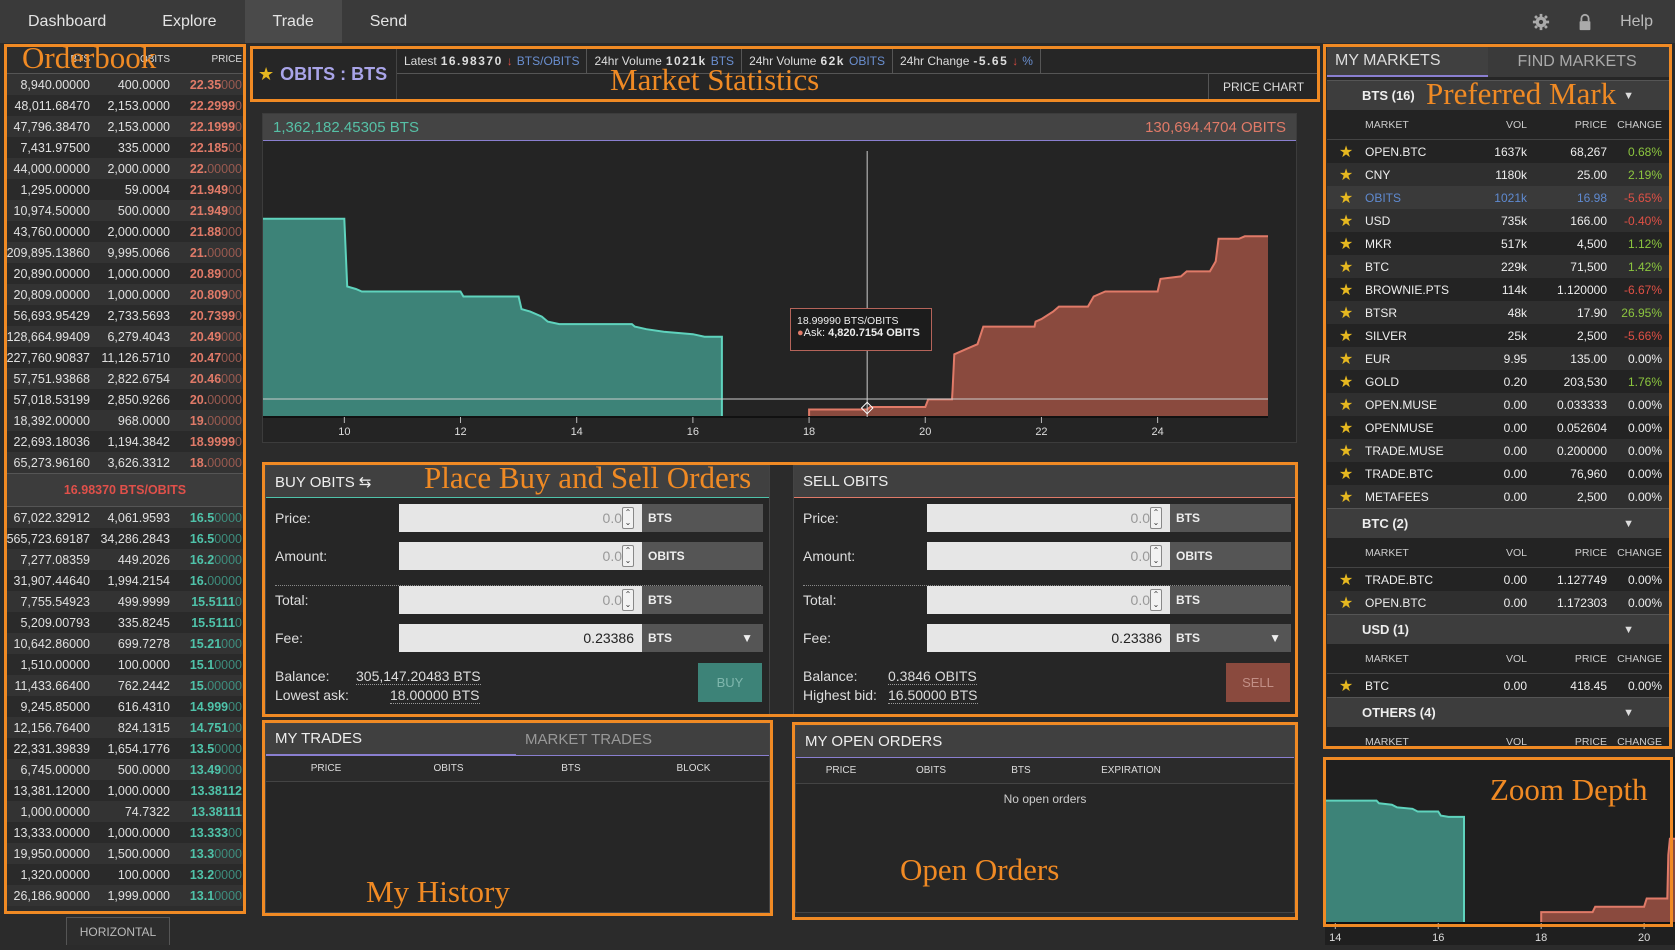 The height and width of the screenshot is (950, 1675). Describe the element at coordinates (730, 682) in the screenshot. I see `buy-button: BUY` at that location.